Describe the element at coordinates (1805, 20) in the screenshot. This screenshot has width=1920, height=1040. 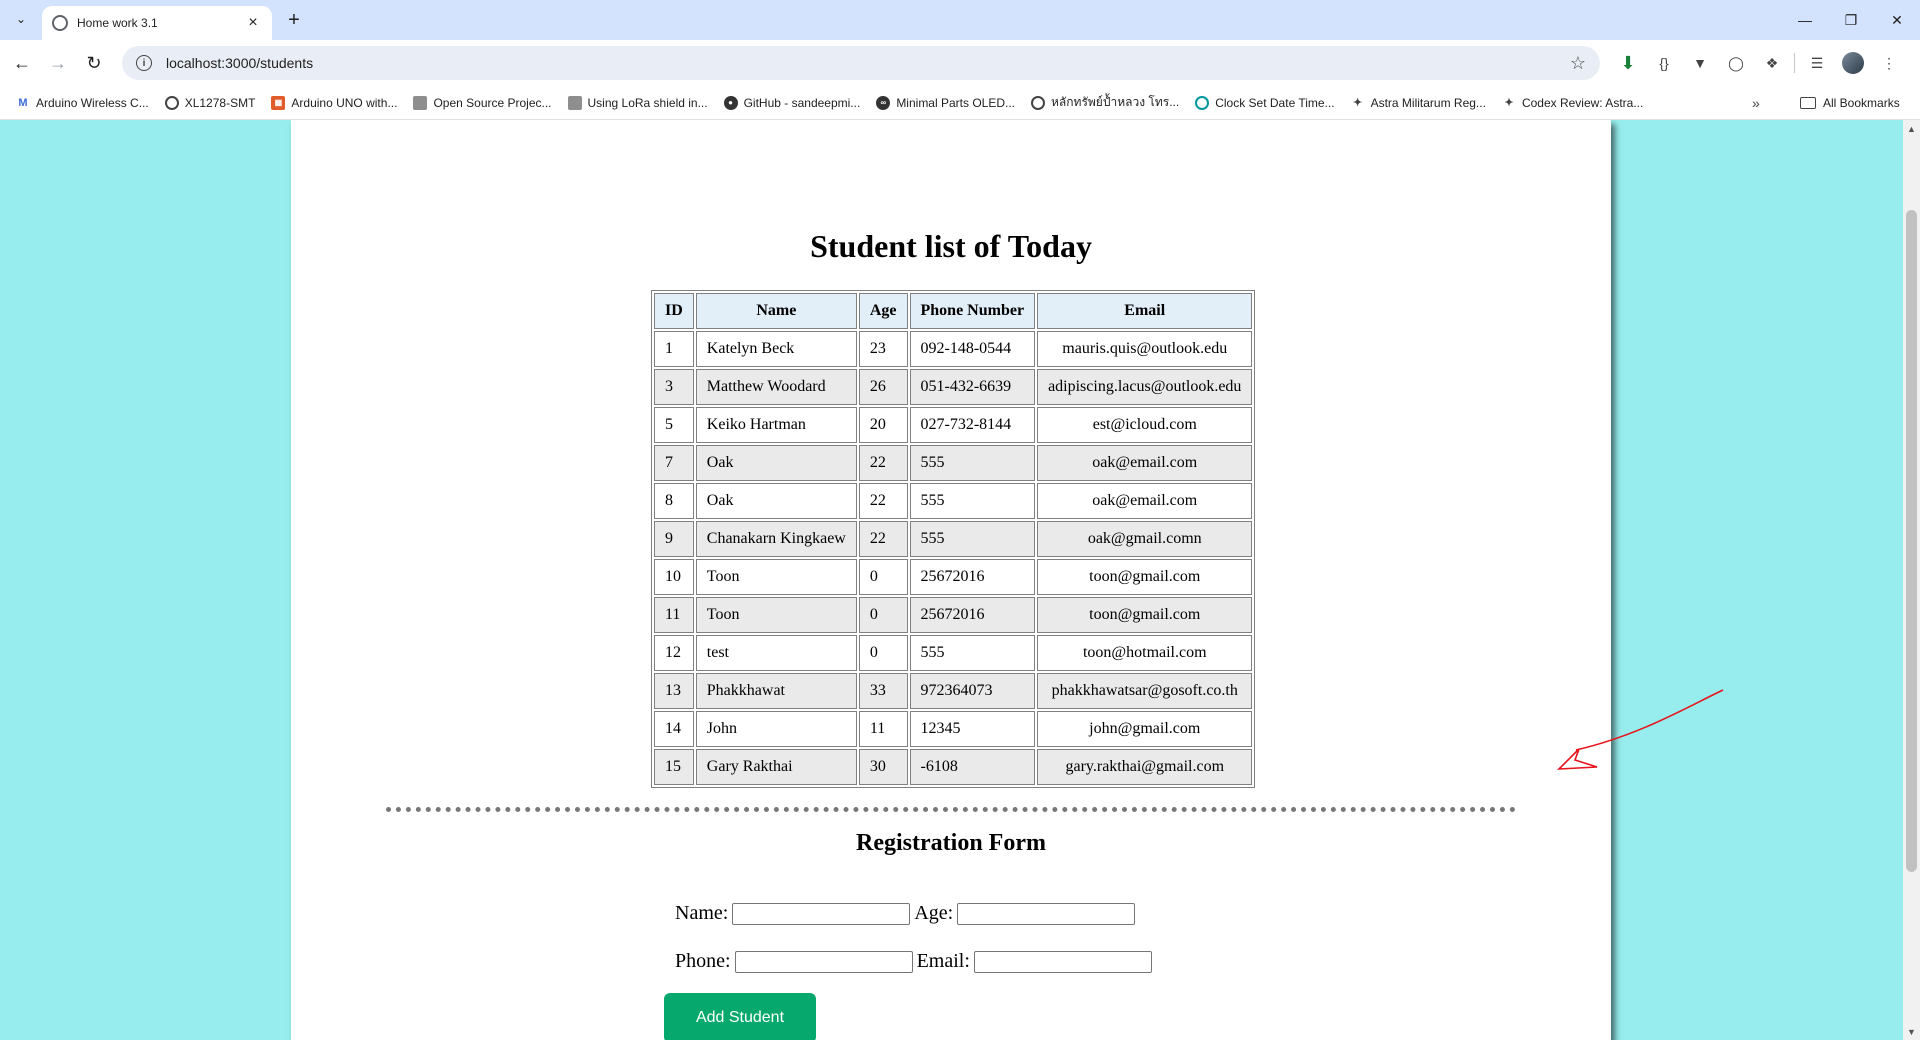
I see `minimize-icon: —` at that location.